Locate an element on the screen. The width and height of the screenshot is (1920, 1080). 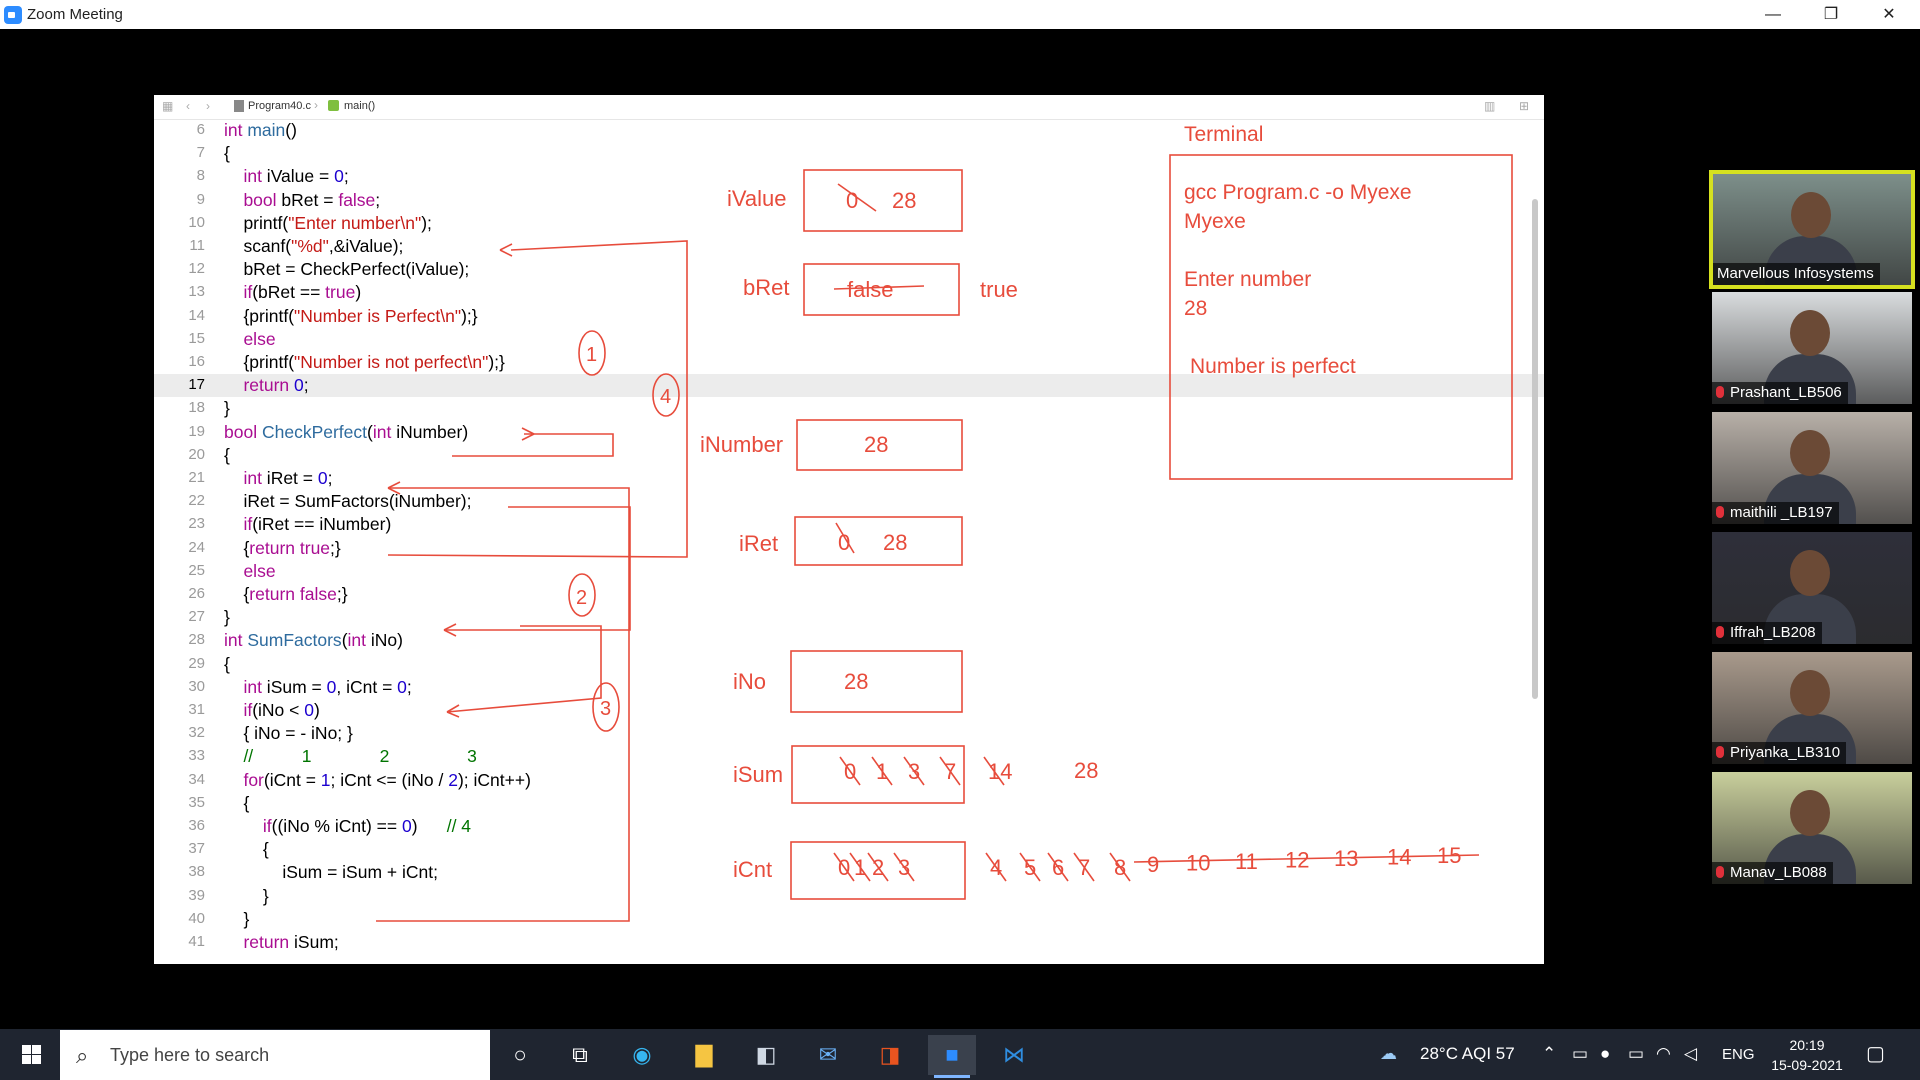
cortana-icon: ○ is located at coordinates (520, 1055).